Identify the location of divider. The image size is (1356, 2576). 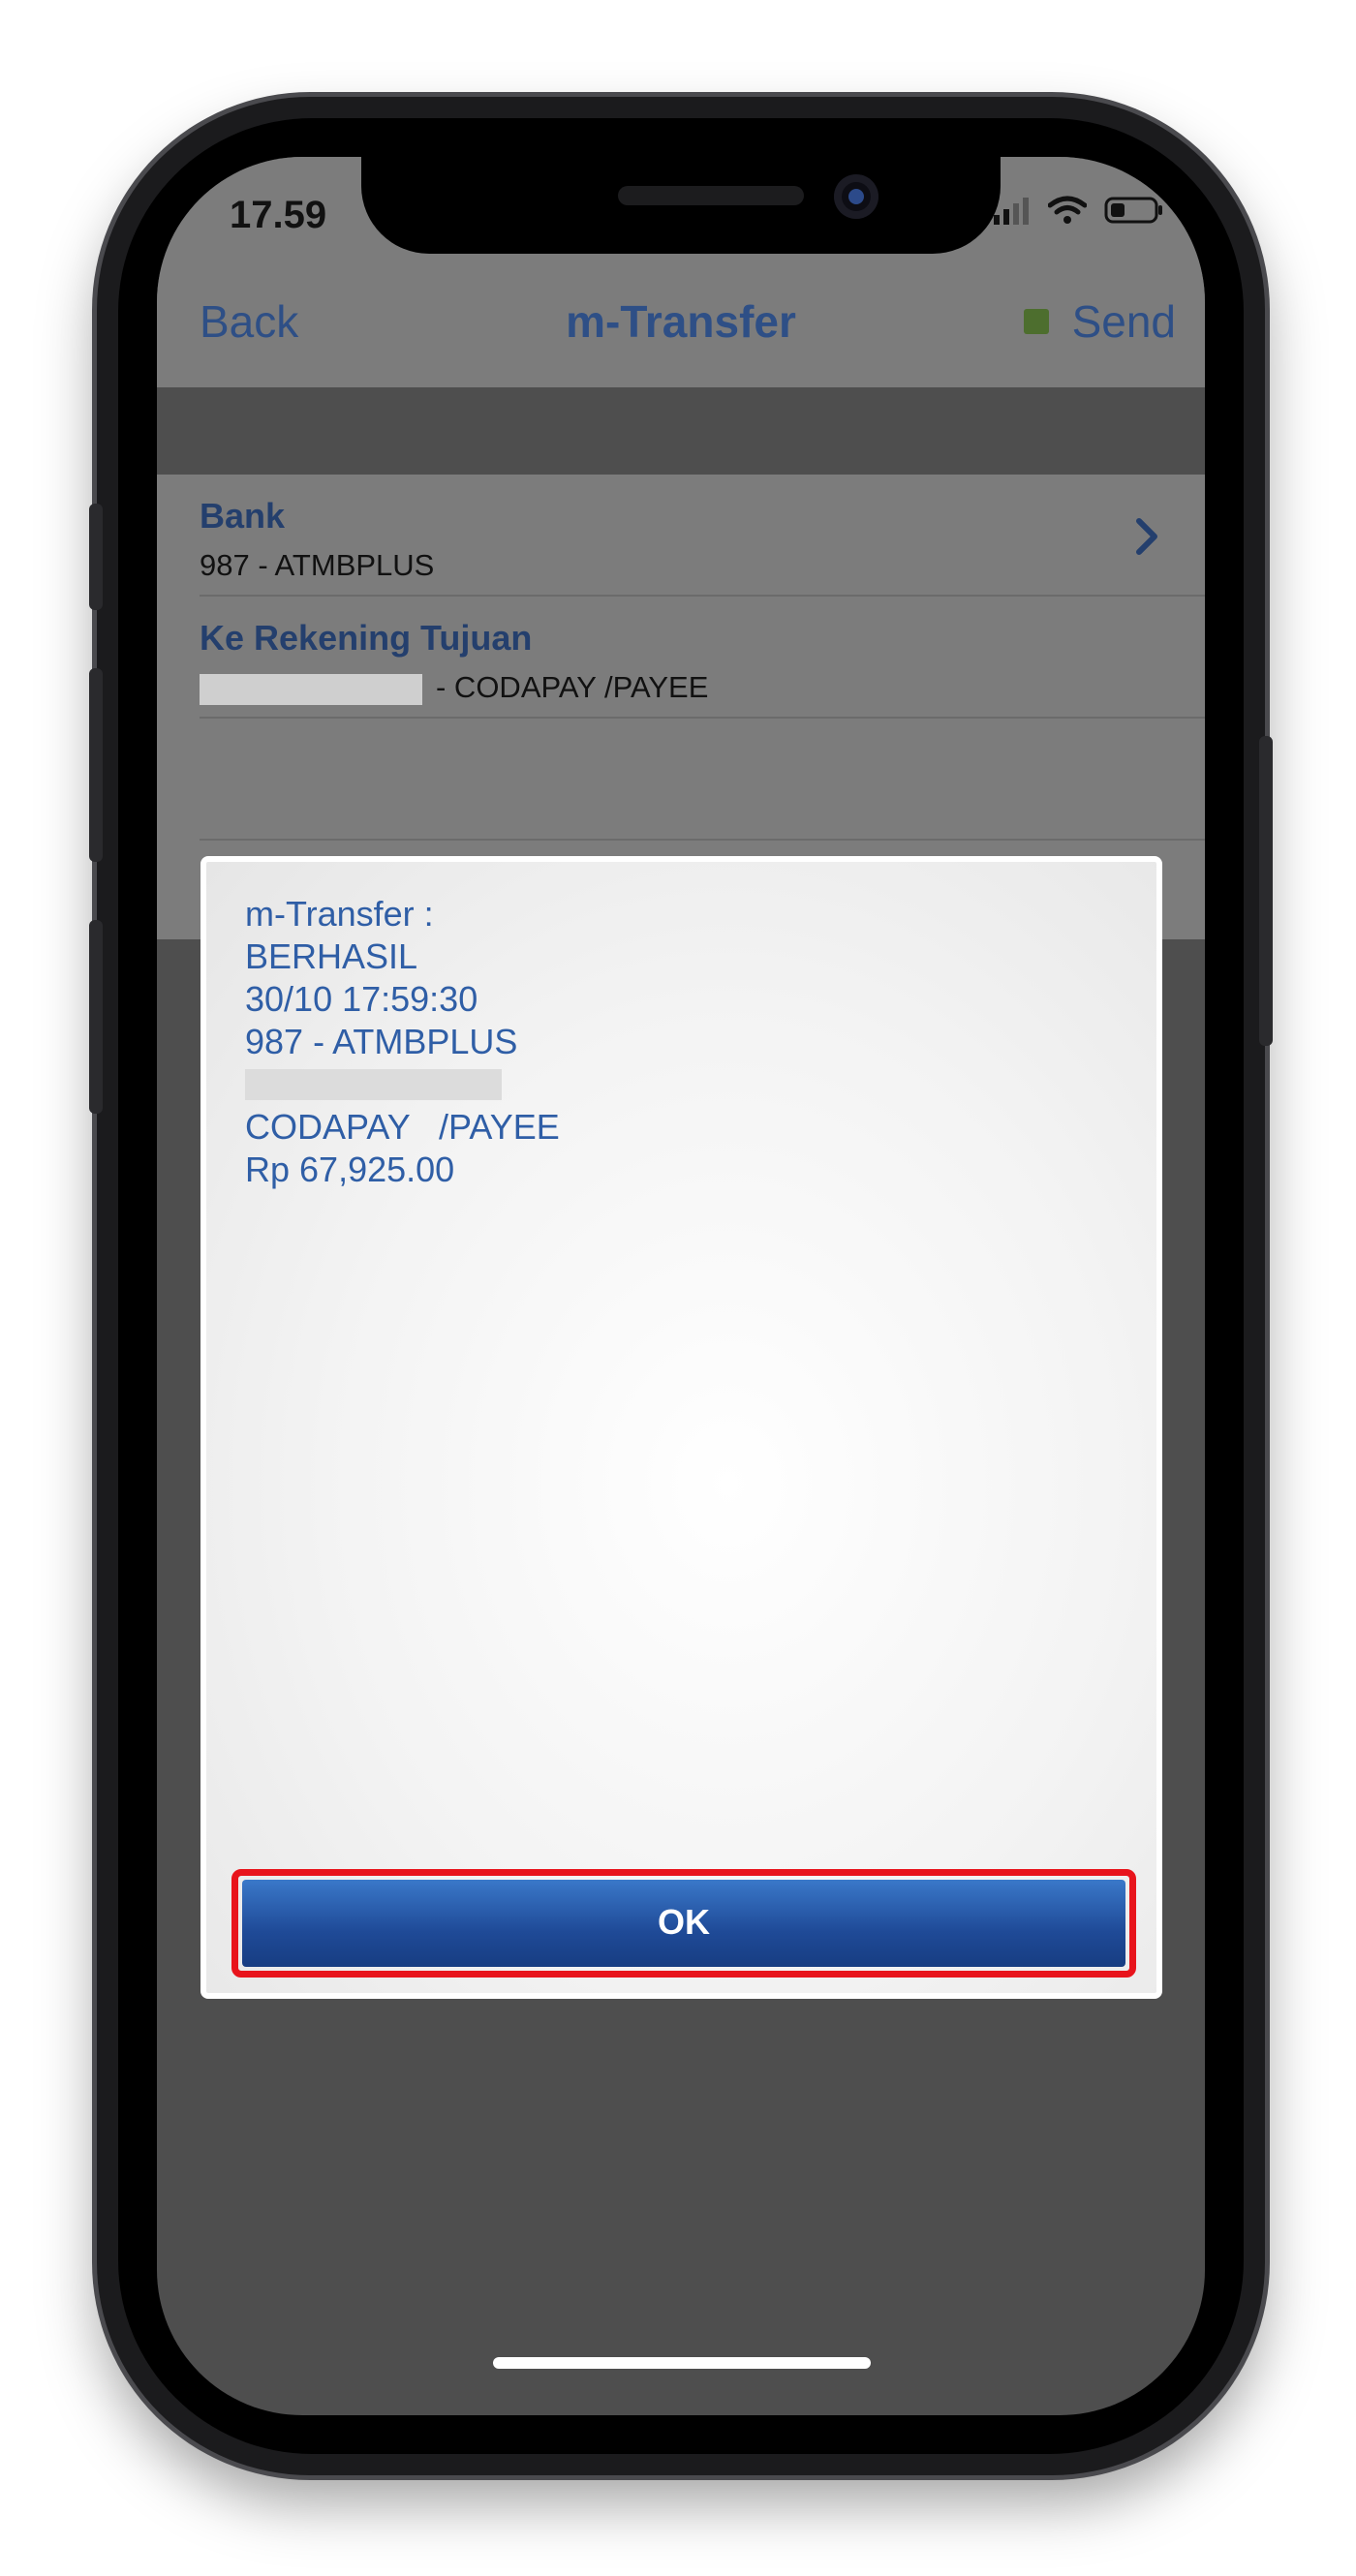
(702, 840).